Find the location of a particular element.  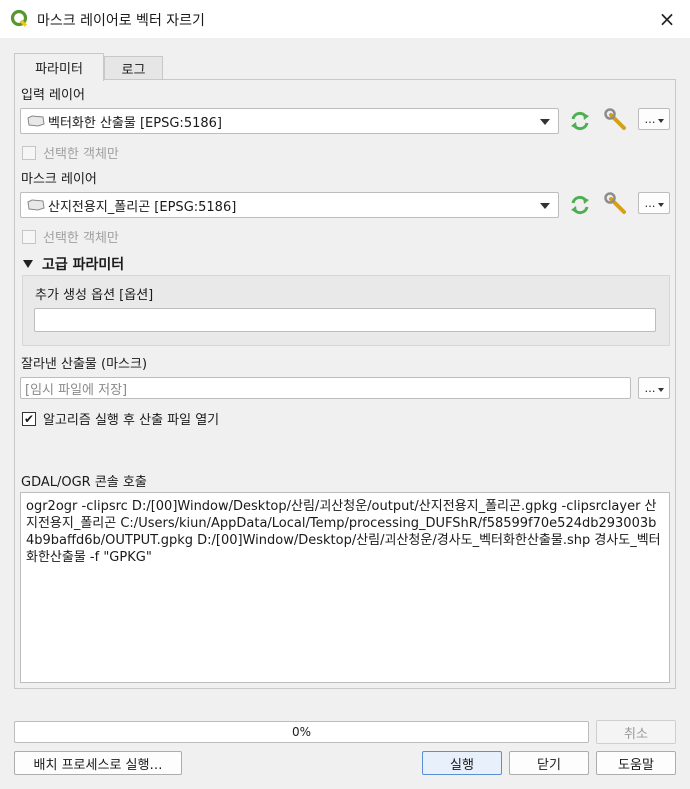

close-button: 닫기 is located at coordinates (549, 763).